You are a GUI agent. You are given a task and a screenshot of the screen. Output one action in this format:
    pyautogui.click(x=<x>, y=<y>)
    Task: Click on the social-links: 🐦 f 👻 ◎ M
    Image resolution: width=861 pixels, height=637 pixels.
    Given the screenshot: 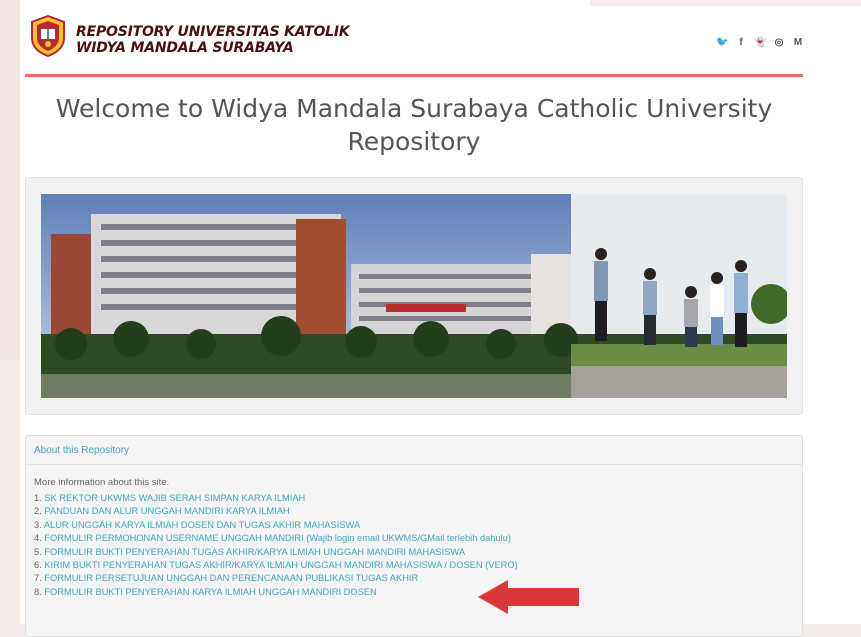 What is the action you would take?
    pyautogui.click(x=760, y=43)
    